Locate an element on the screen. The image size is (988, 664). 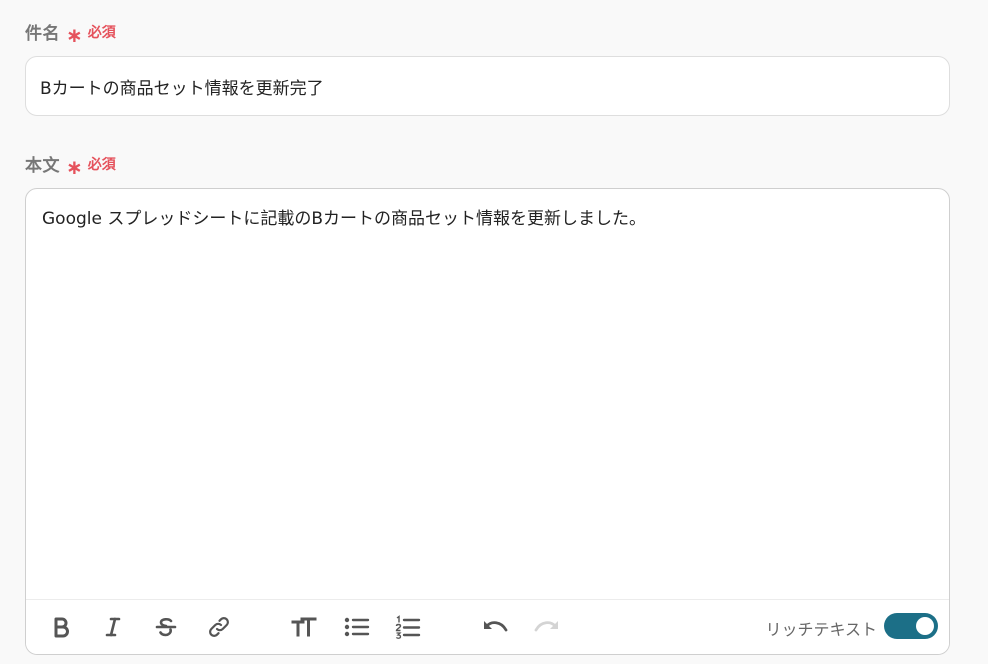
body-label-row: 本文 ∗ 必須 is located at coordinates (70, 165).